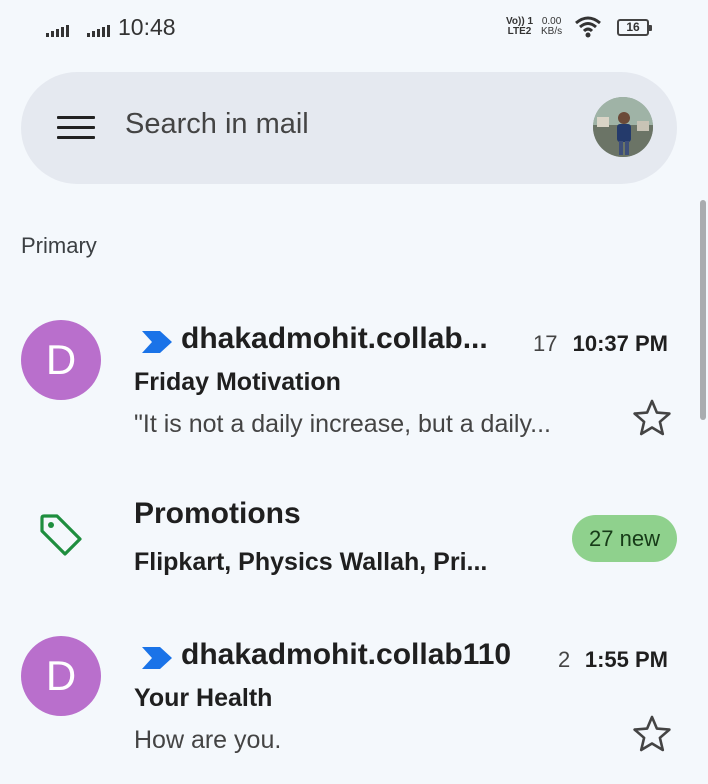  What do you see at coordinates (545, 343) in the screenshot?
I see `thread-count: 17` at bounding box center [545, 343].